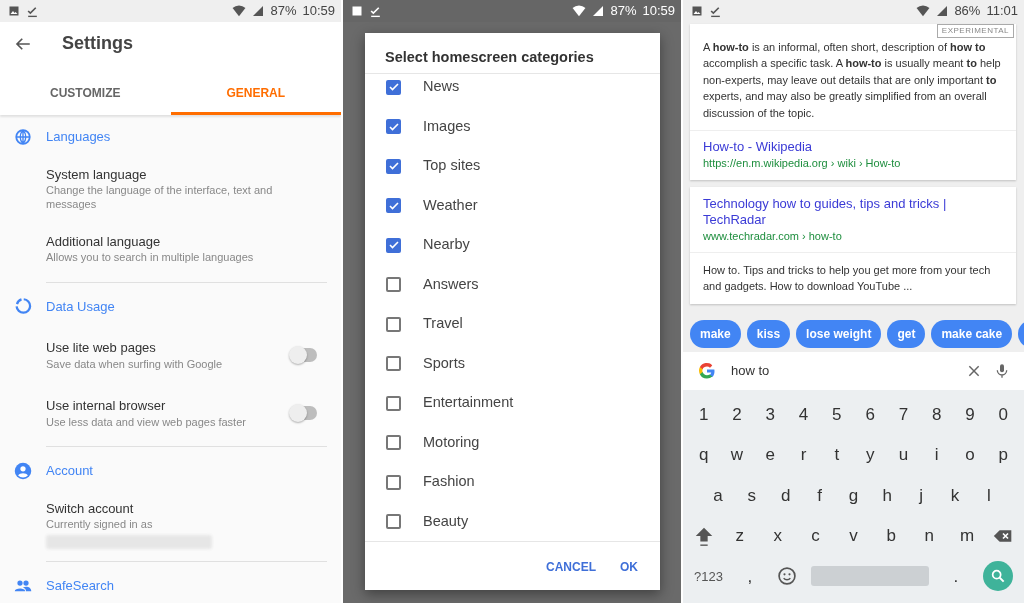 The height and width of the screenshot is (603, 1024). What do you see at coordinates (970, 414) in the screenshot?
I see `keyboard-key: 9` at bounding box center [970, 414].